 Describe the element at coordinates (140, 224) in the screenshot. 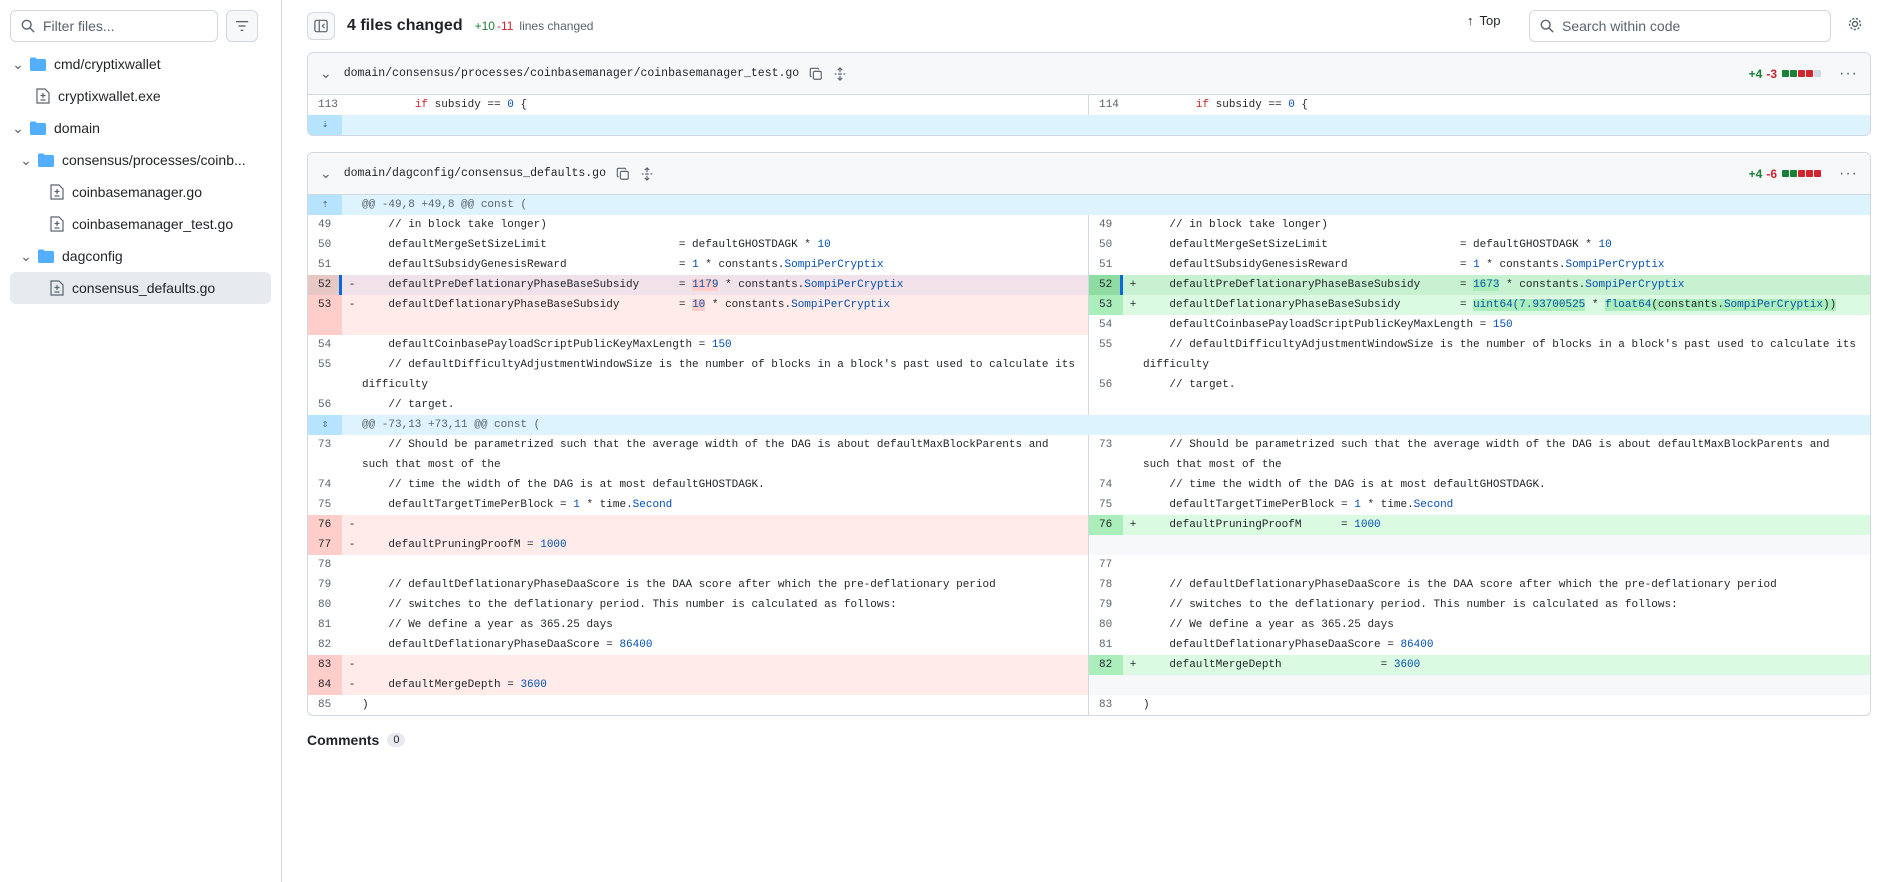

I see `tree-file-coinbasemanager-test-go: coinbasemanager_test.go` at that location.